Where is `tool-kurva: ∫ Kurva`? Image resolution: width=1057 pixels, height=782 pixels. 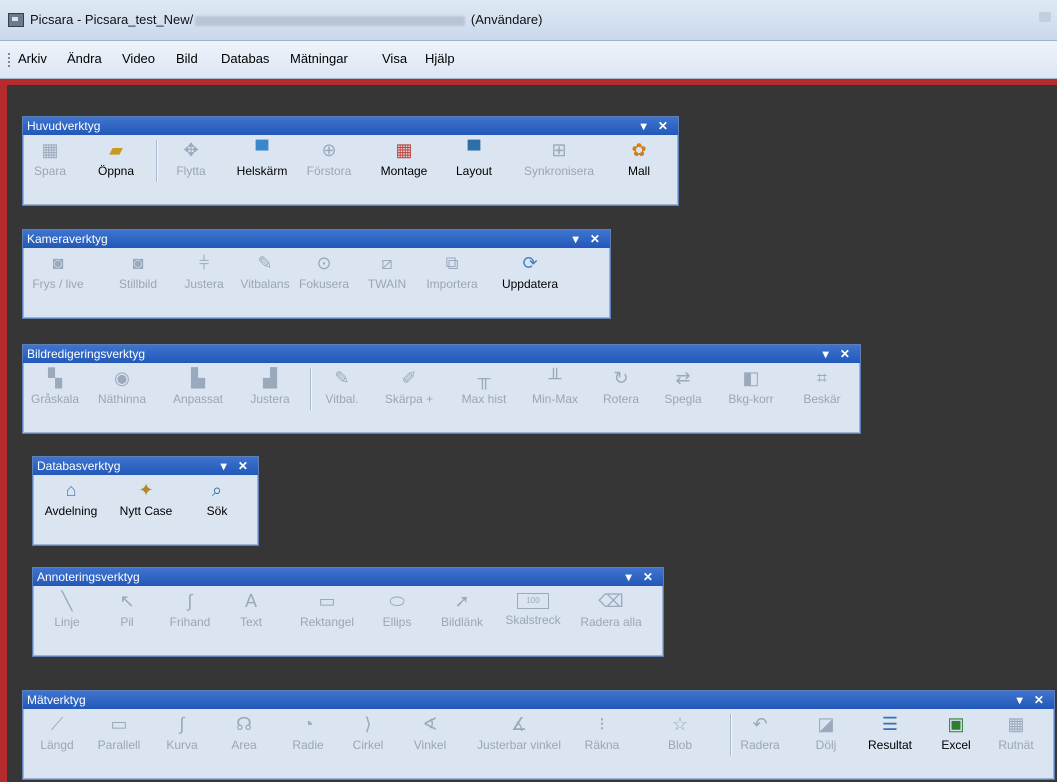
tool-kurva: ∫ Kurva is located at coordinates (182, 735).